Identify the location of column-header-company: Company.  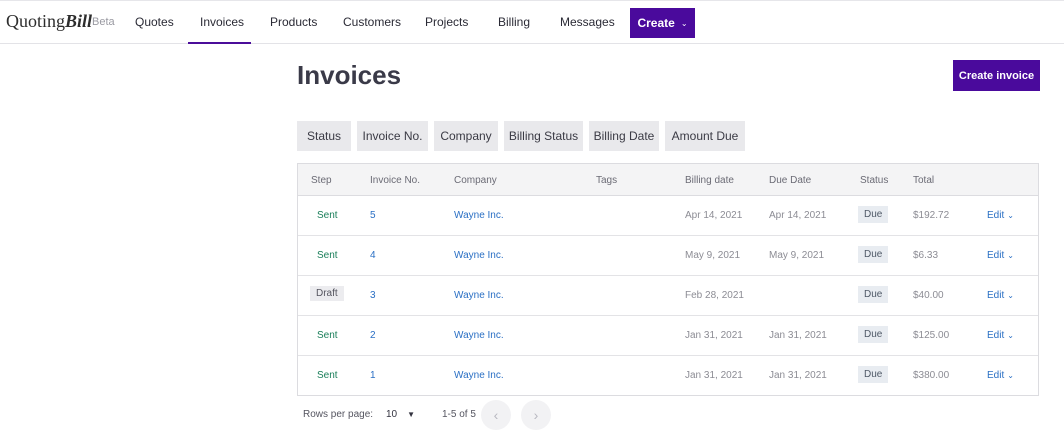
(475, 180).